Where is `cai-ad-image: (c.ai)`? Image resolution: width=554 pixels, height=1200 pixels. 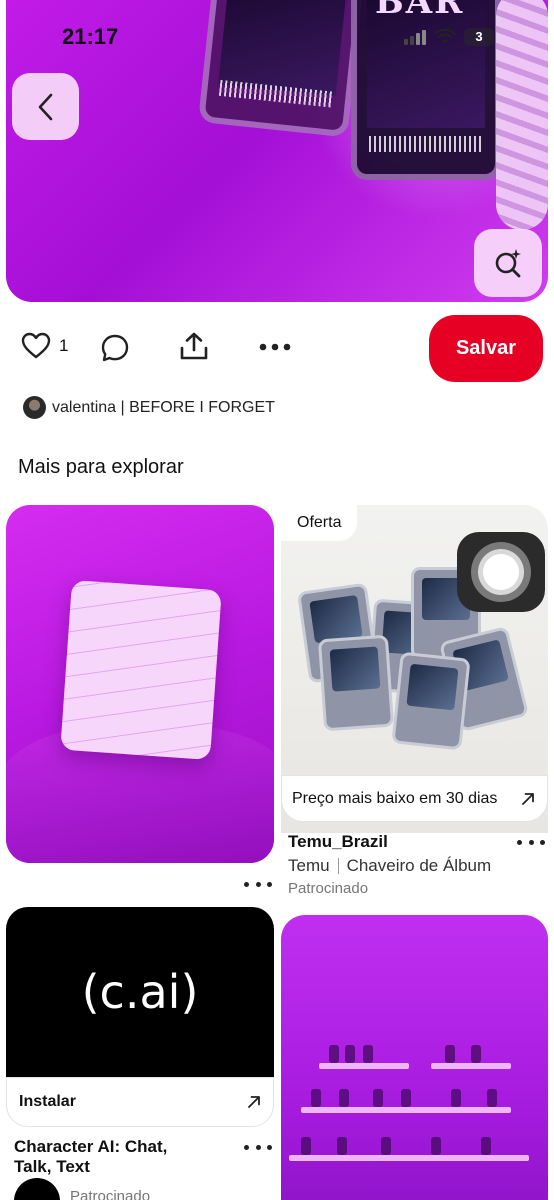 cai-ad-image: (c.ai) is located at coordinates (140, 992).